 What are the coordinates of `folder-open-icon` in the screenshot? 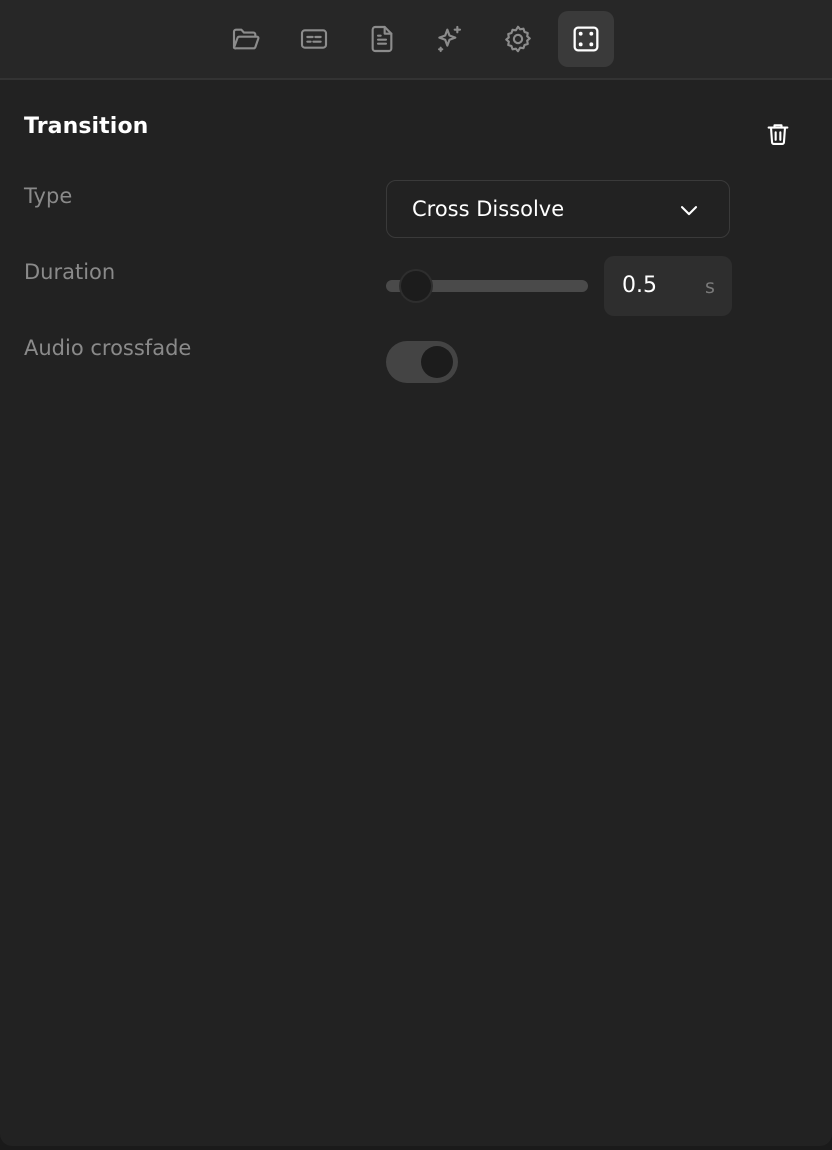 It's located at (246, 39).